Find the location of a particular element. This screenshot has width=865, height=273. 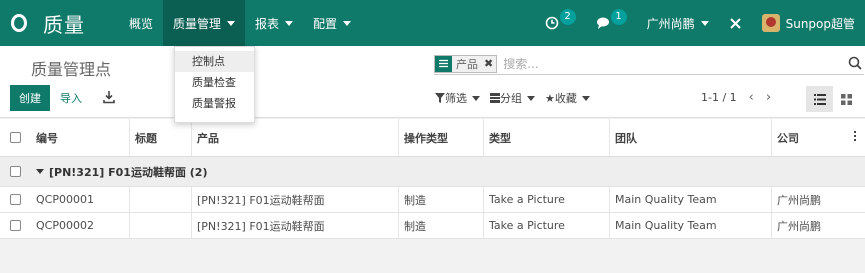

kanban-view-button is located at coordinates (846, 99).